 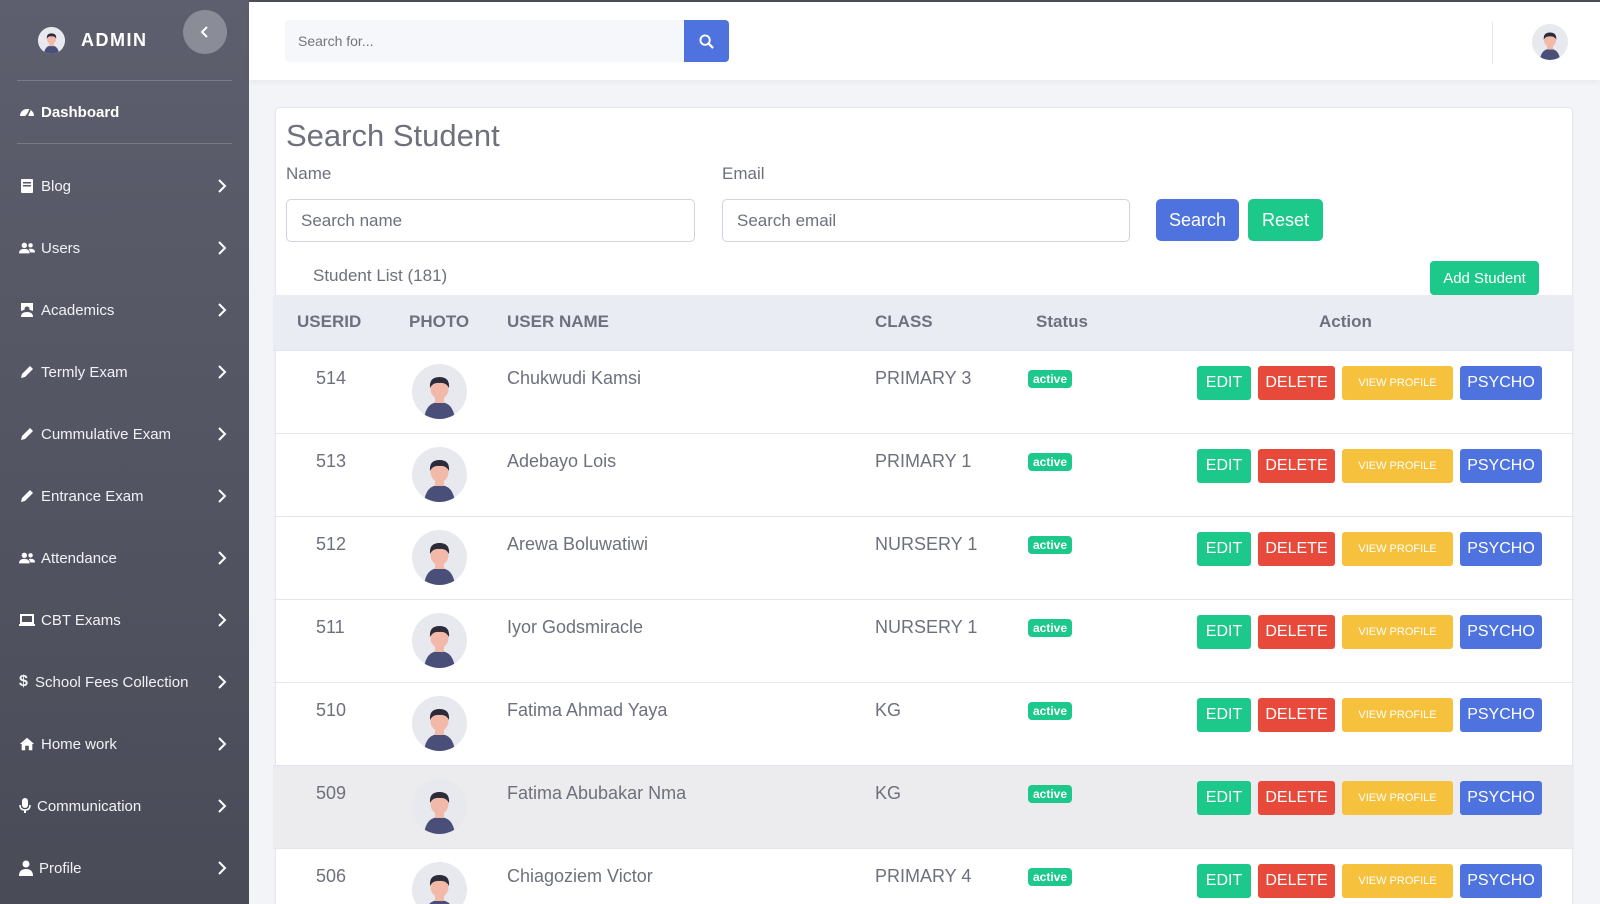 I want to click on sidebar-item-academics: Academics, so click(x=124, y=310).